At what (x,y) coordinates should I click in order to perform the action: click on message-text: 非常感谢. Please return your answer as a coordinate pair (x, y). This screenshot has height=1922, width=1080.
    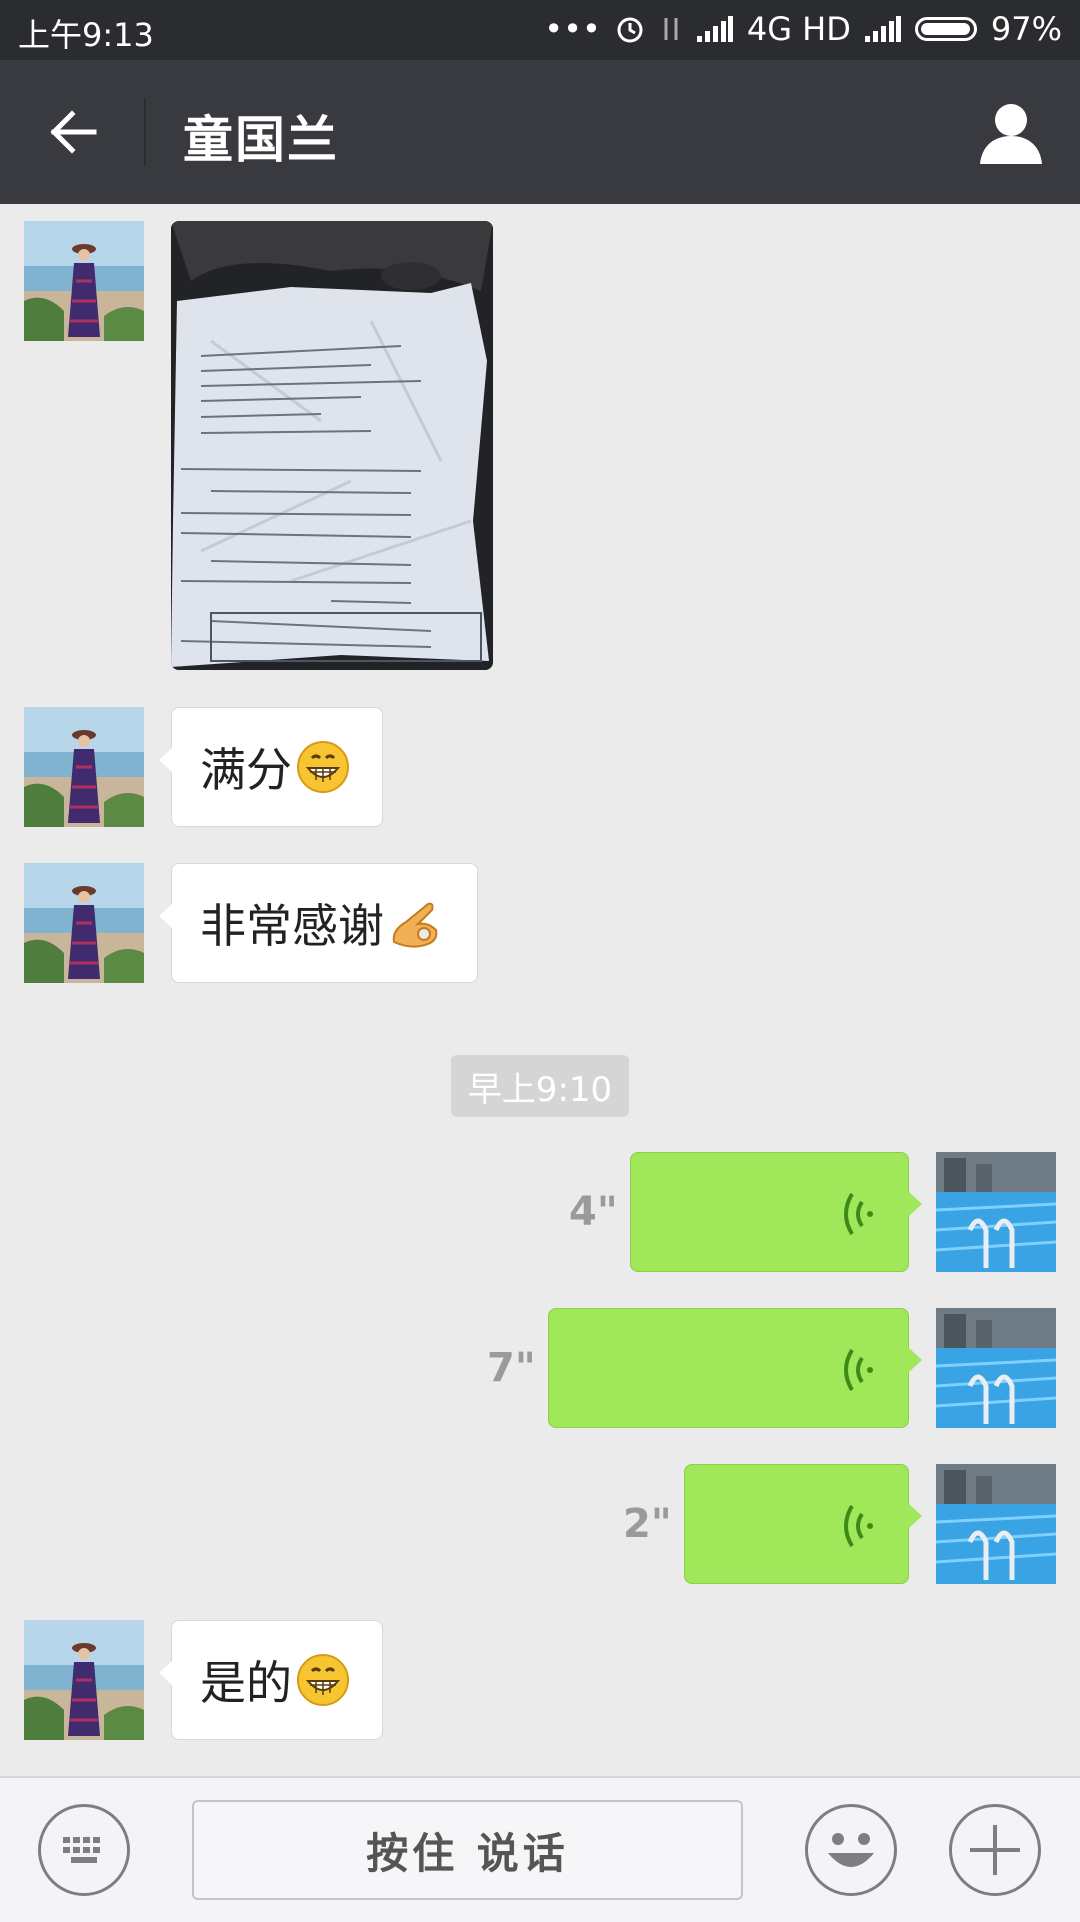
    Looking at the image, I should click on (292, 926).